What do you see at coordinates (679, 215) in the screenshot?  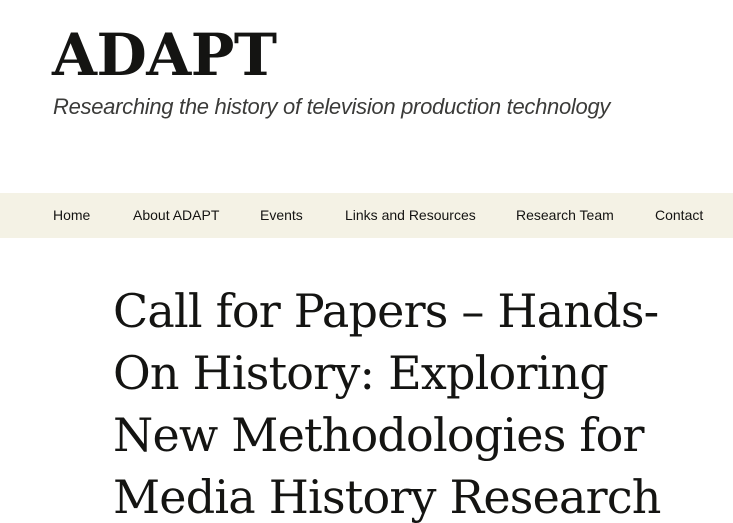 I see `nav-item-contact: Contact` at bounding box center [679, 215].